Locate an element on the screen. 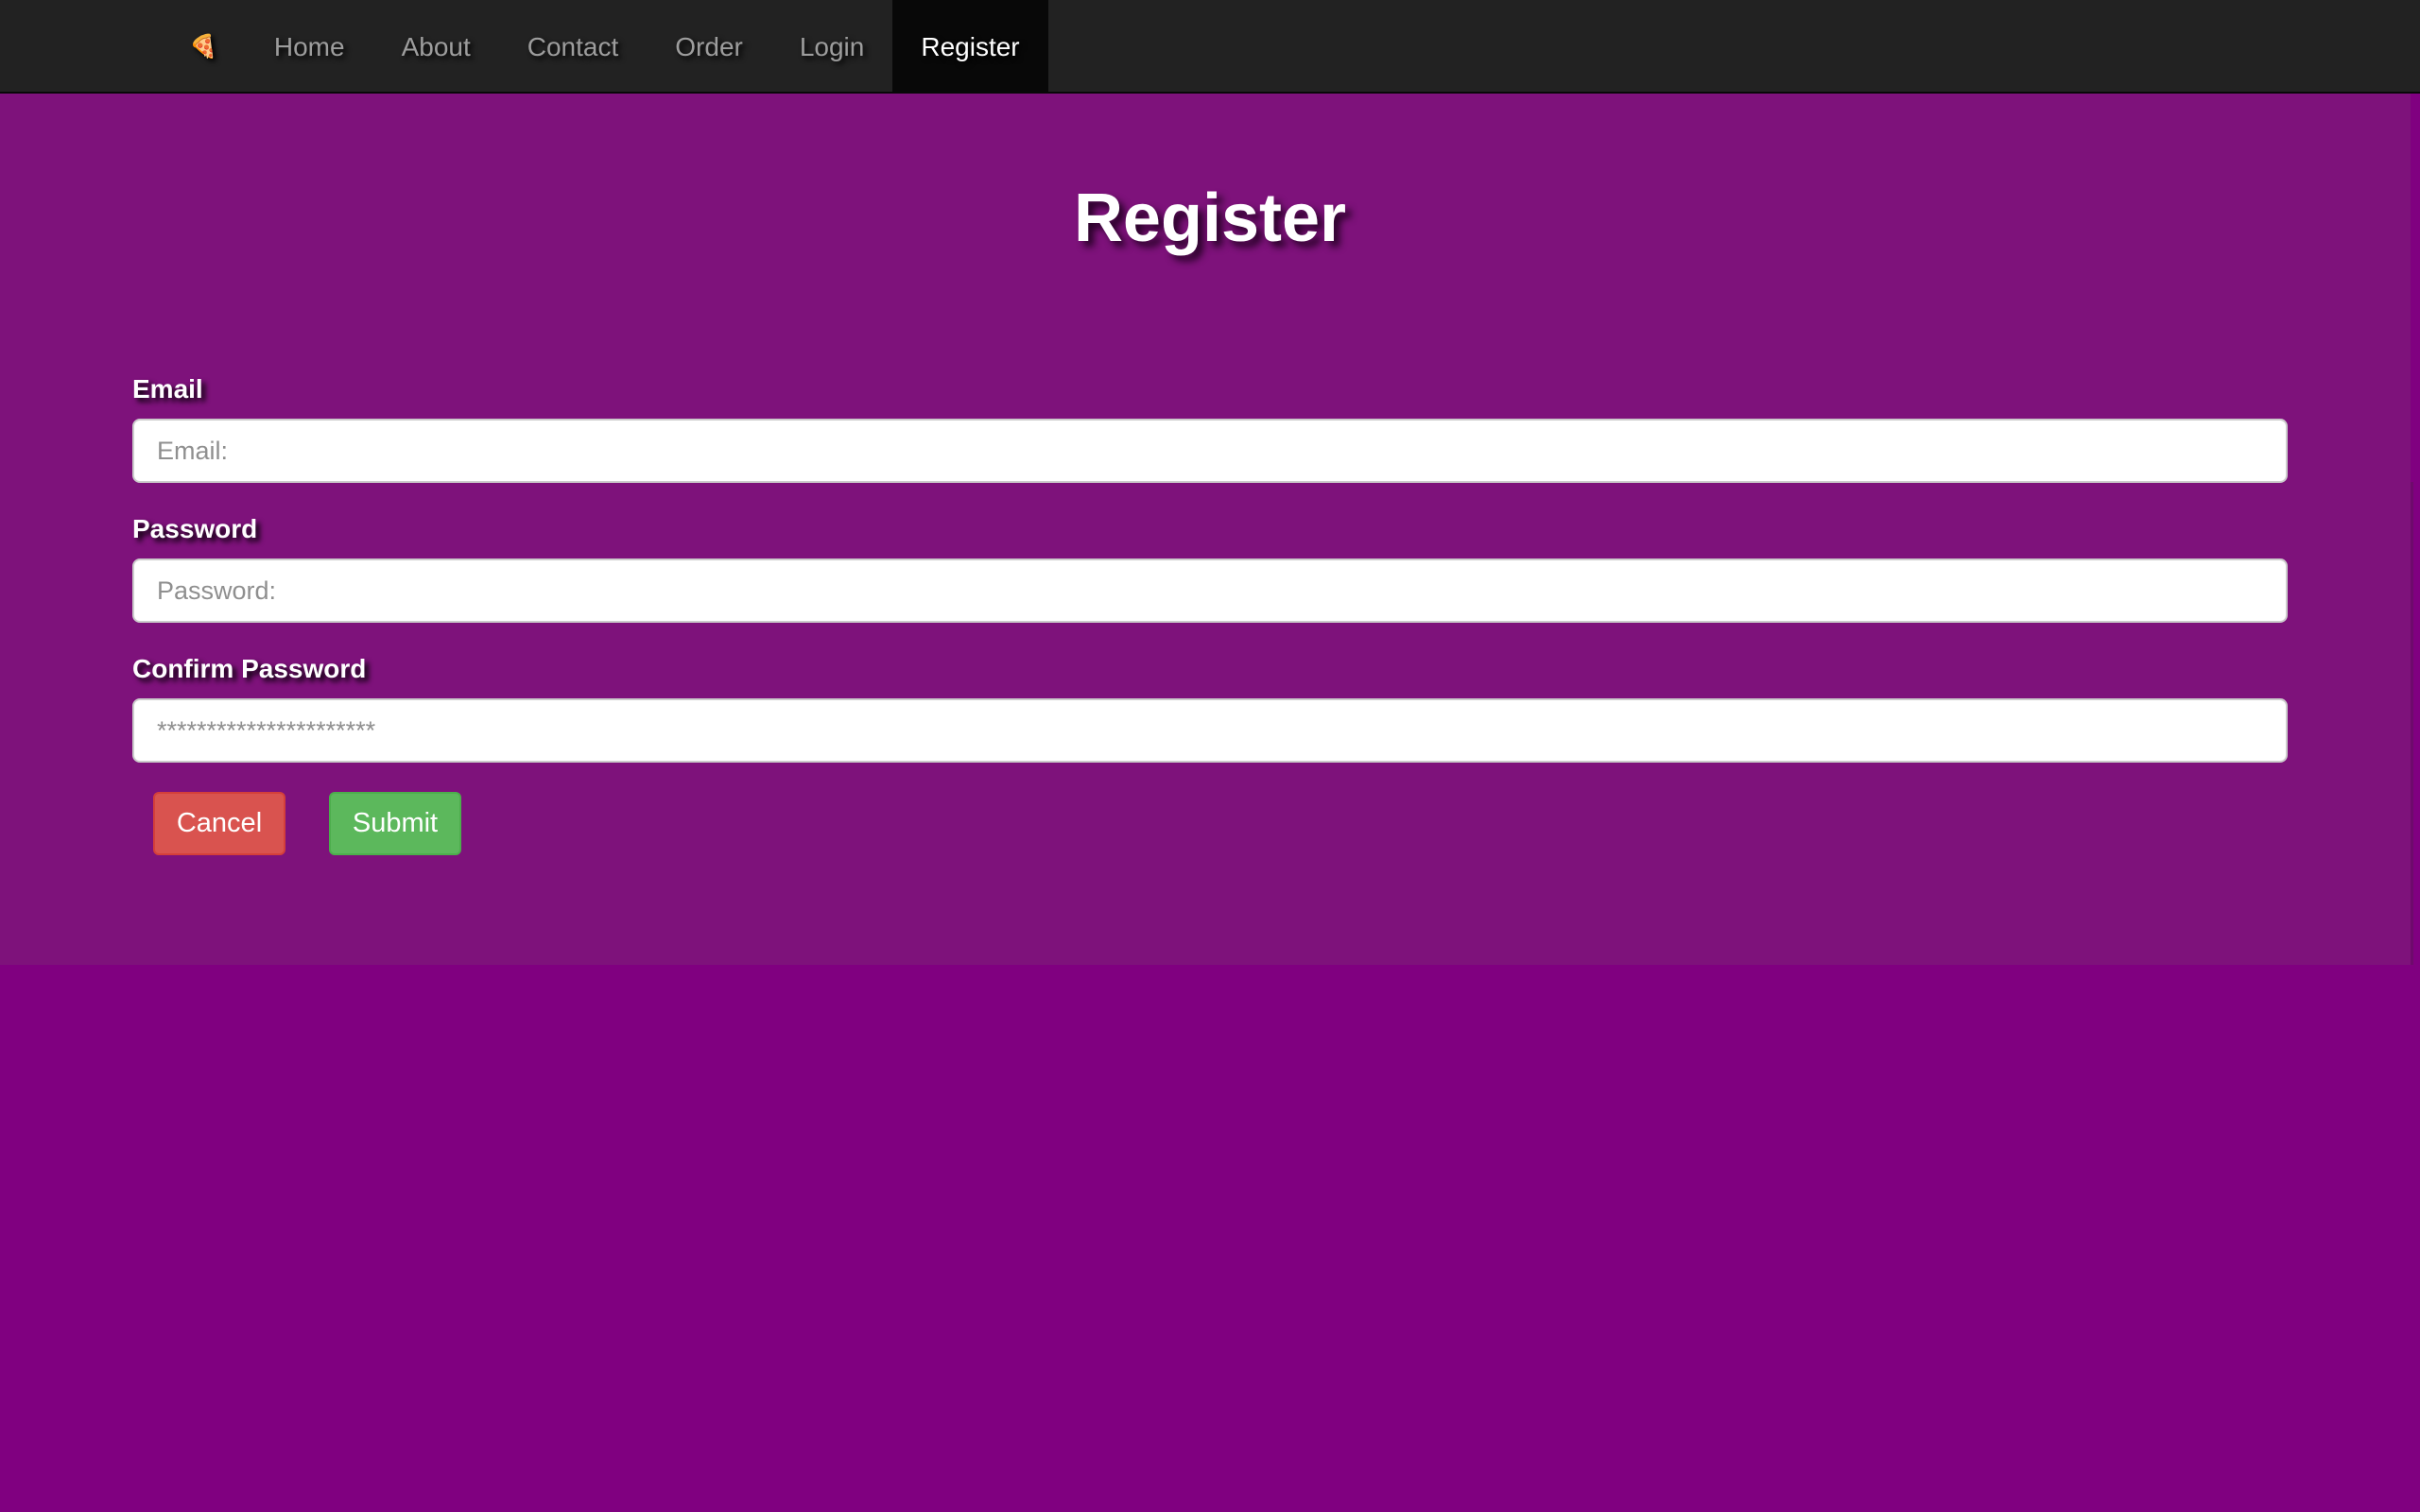 The width and height of the screenshot is (2420, 1512). confirm-password-field is located at coordinates (1210, 730).